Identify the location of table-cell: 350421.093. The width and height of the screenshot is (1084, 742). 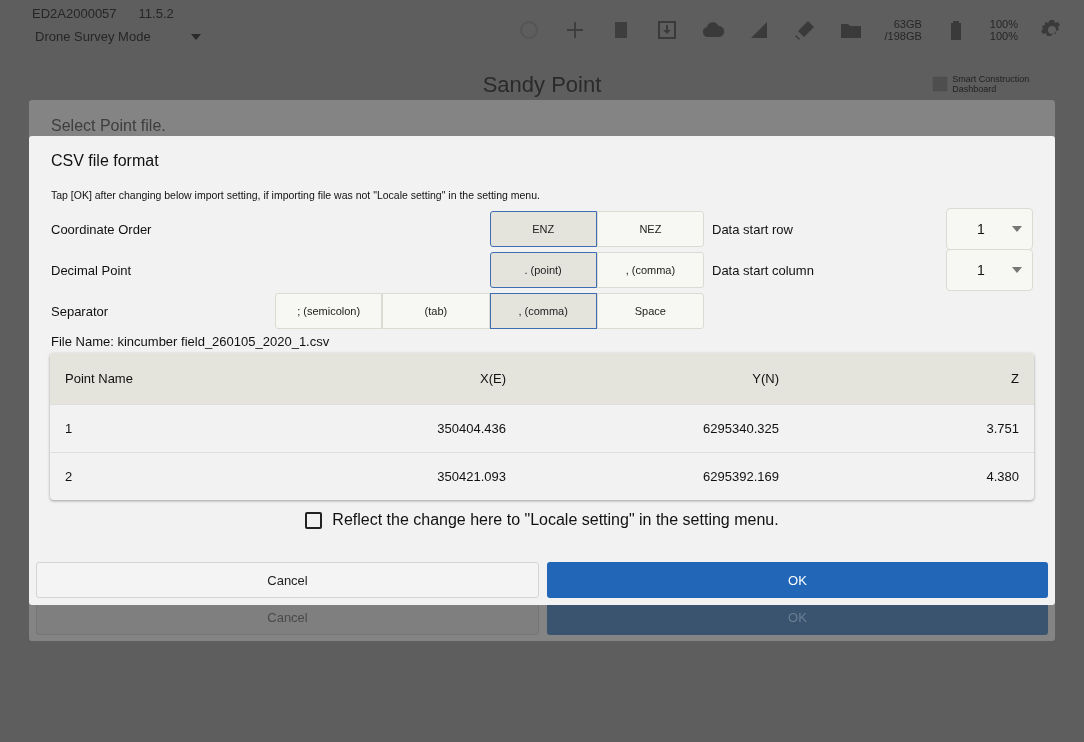
(471, 476).